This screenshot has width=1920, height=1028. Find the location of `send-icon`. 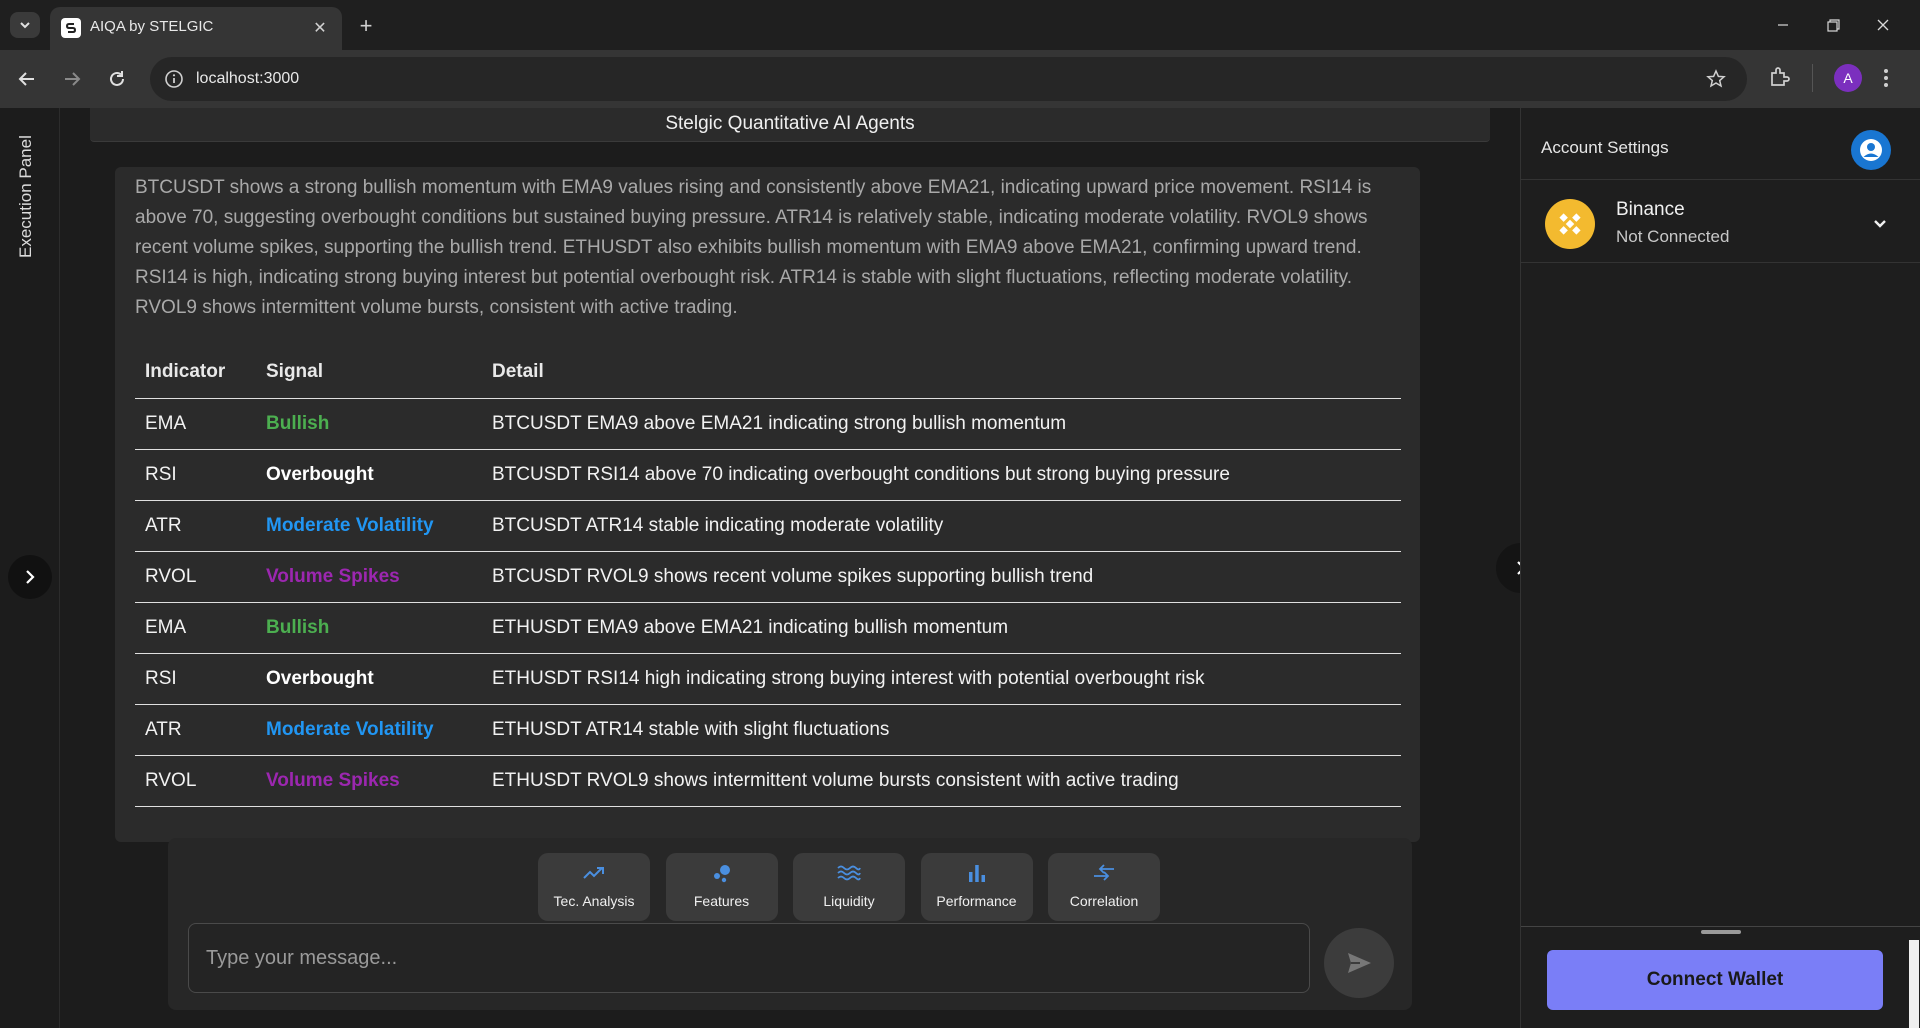

send-icon is located at coordinates (1359, 963).